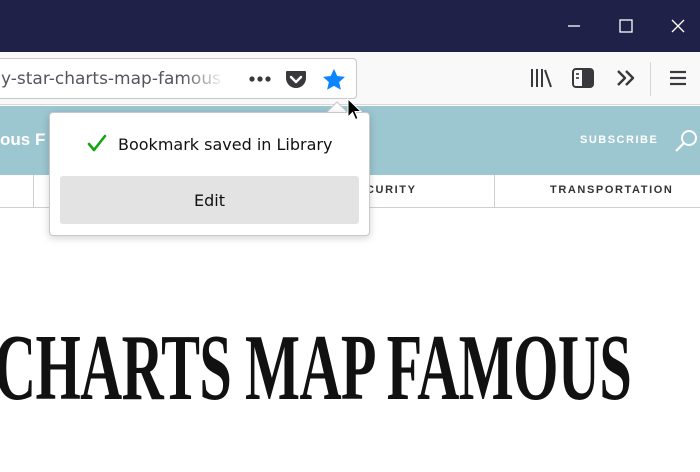 This screenshot has height=472, width=700. I want to click on sidebar-button, so click(583, 78).